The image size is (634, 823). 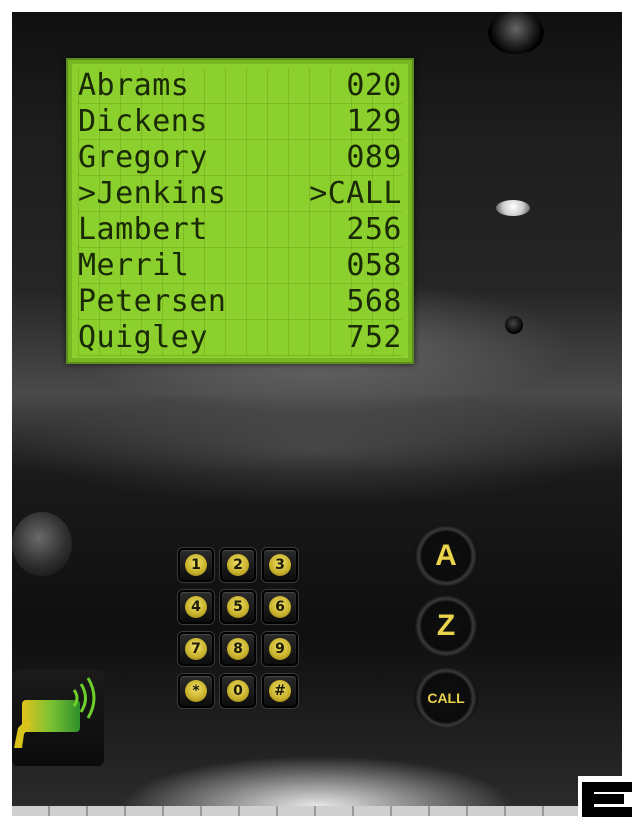 I want to click on numeric-keypad: 1 2 3 4 5 6 7 8 9 * 0 #, so click(x=239, y=628).